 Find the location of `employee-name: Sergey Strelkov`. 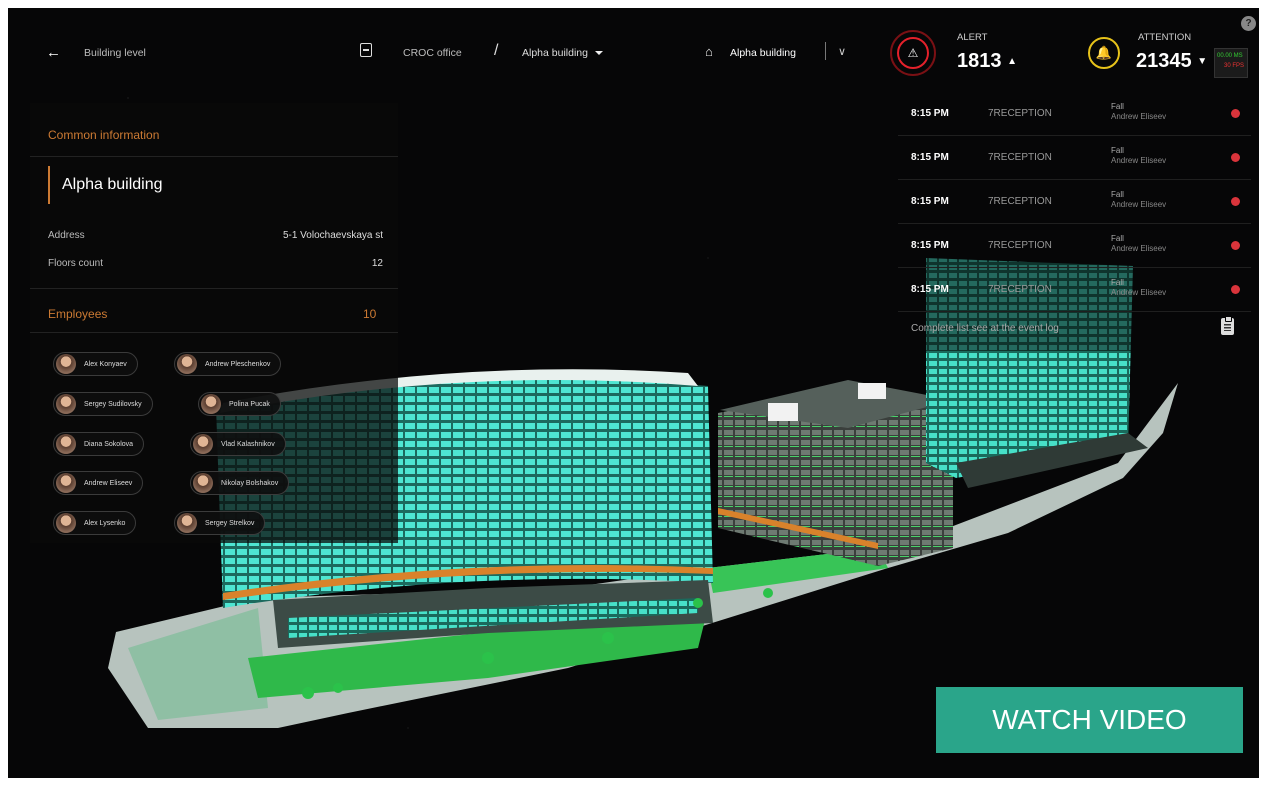

employee-name: Sergey Strelkov is located at coordinates (230, 523).